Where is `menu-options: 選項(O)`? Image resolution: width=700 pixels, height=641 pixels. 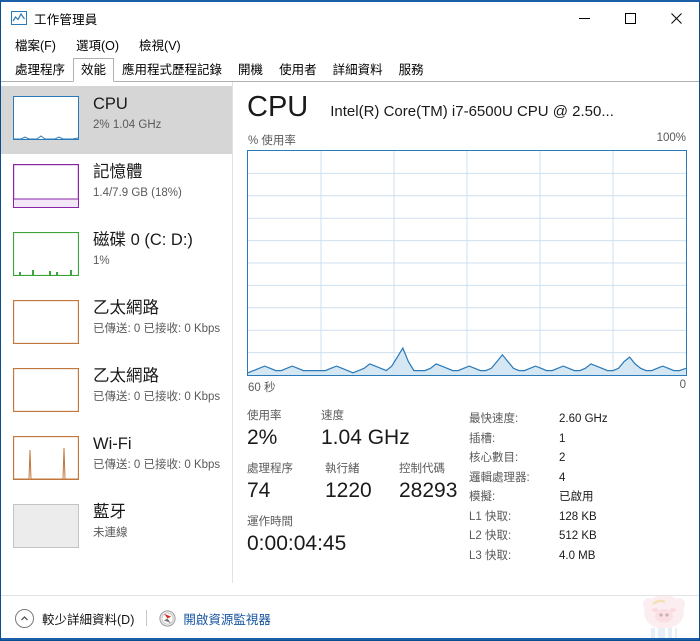 menu-options: 選項(O) is located at coordinates (100, 45).